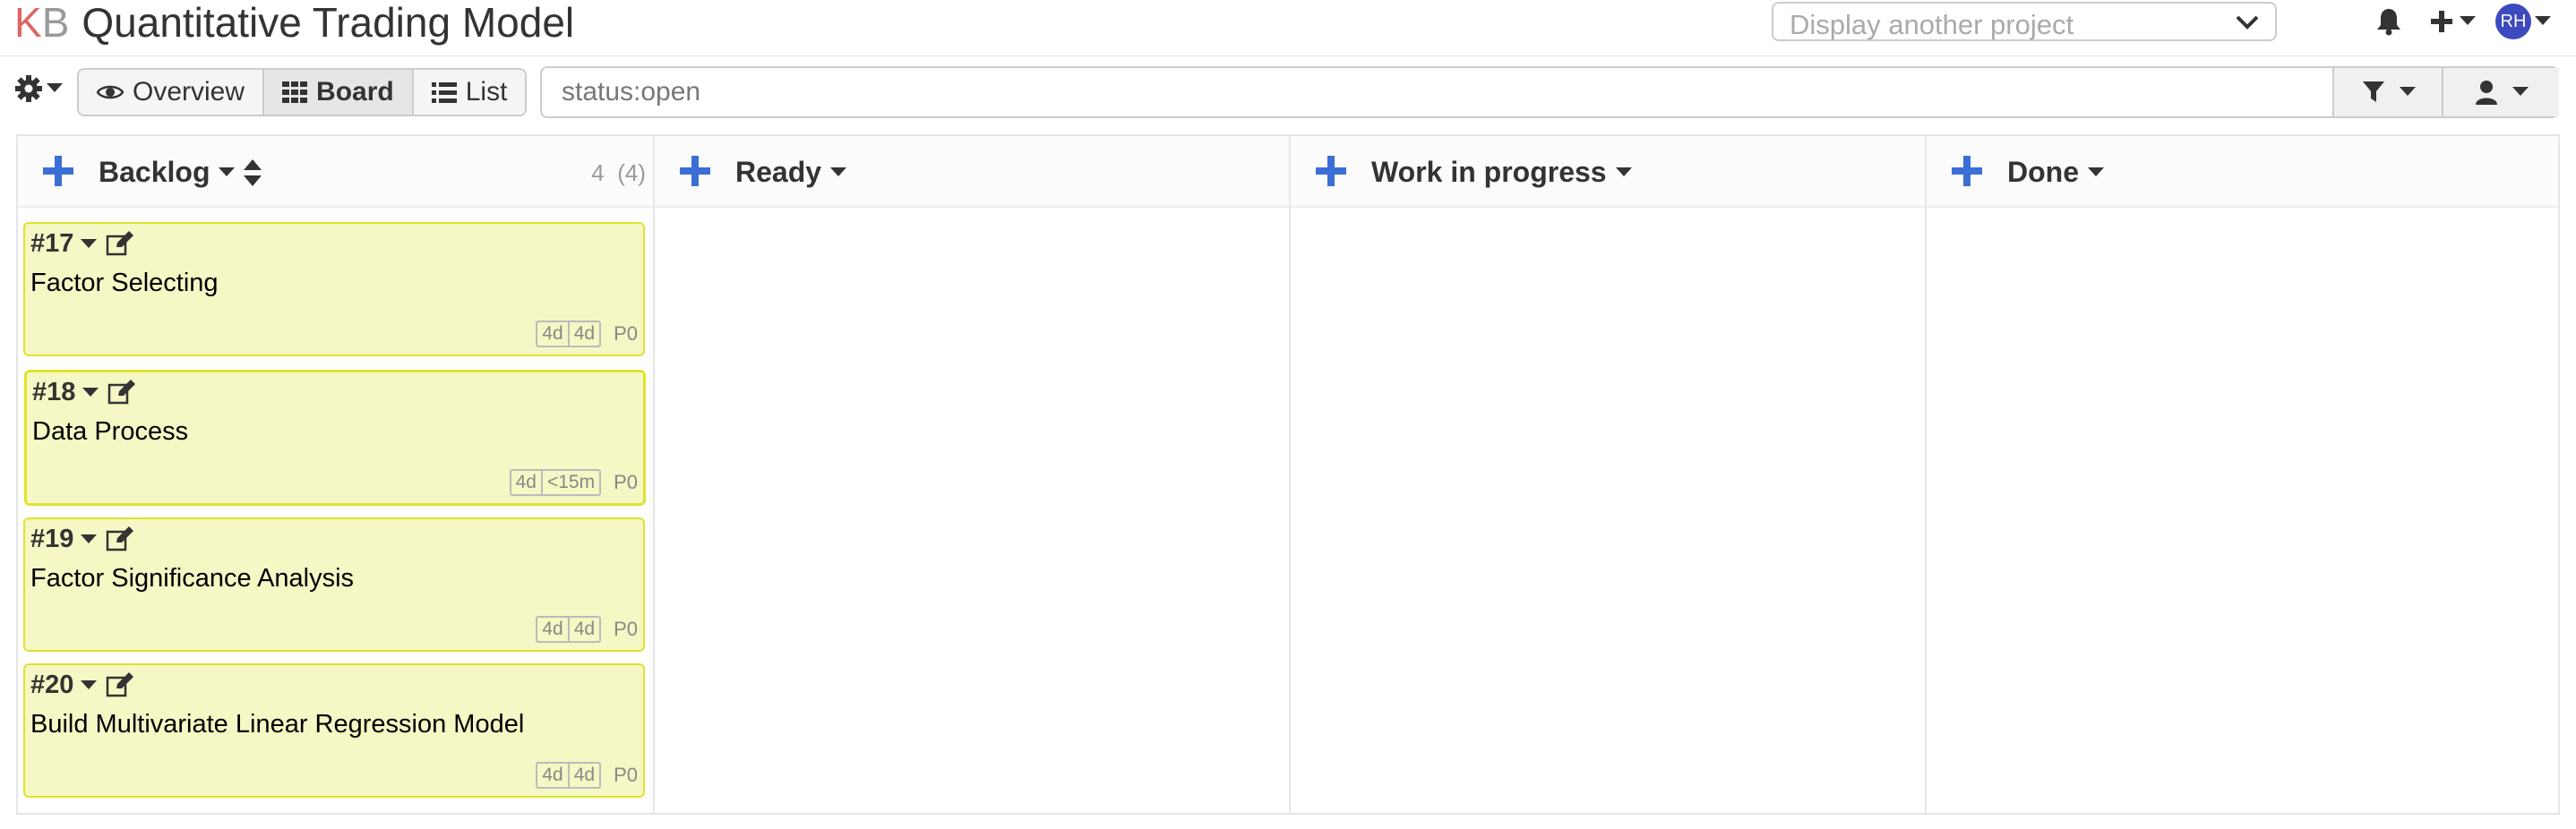  Describe the element at coordinates (110, 92) in the screenshot. I see `eye-icon` at that location.